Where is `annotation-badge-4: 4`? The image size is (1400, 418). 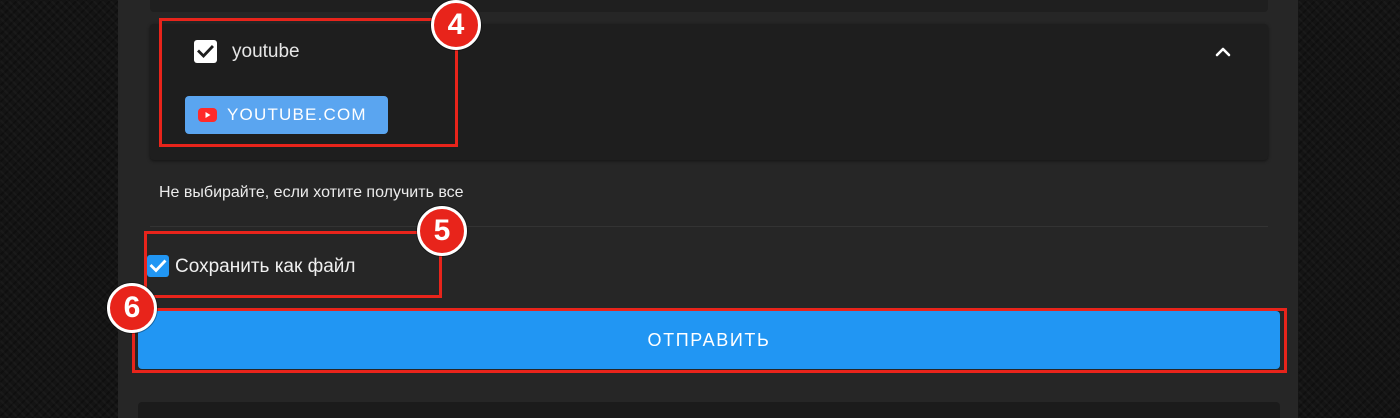
annotation-badge-4: 4 is located at coordinates (456, 25).